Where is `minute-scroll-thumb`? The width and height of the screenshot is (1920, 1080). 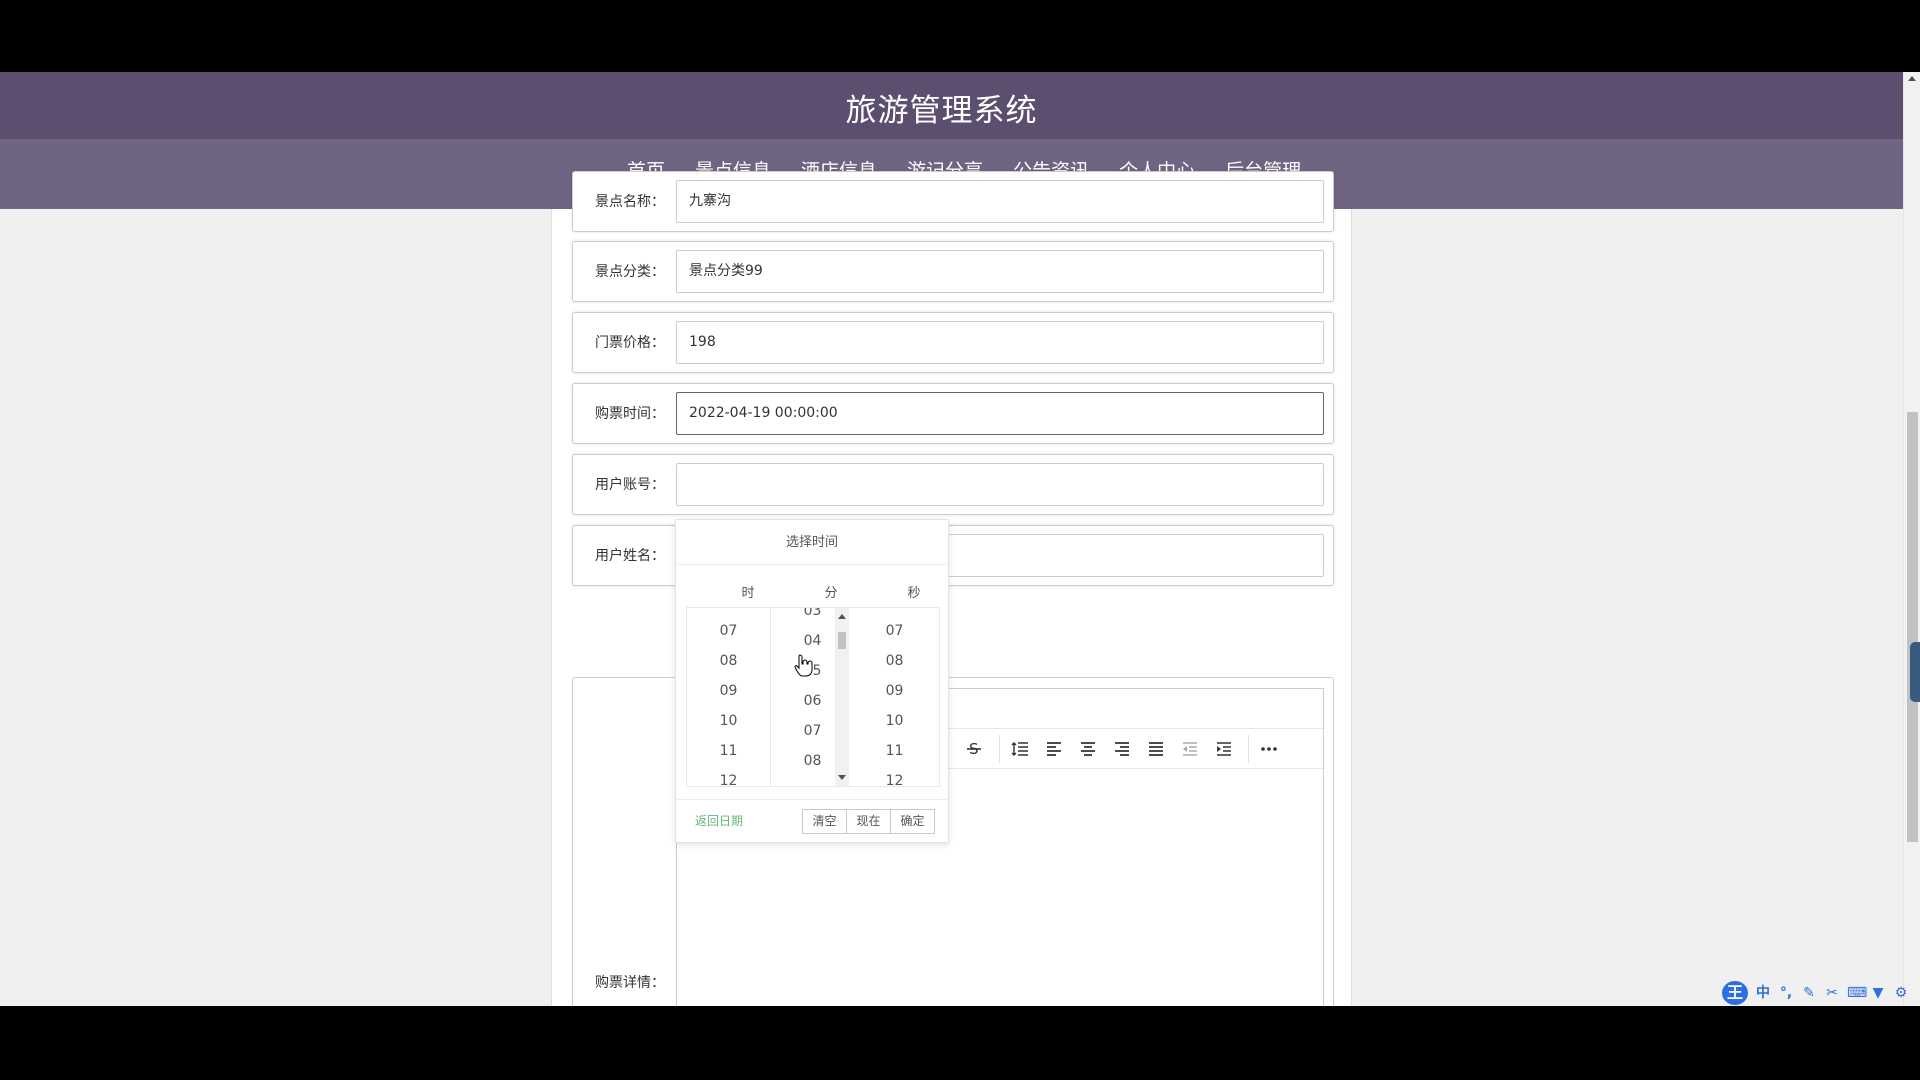
minute-scroll-thumb is located at coordinates (842, 640).